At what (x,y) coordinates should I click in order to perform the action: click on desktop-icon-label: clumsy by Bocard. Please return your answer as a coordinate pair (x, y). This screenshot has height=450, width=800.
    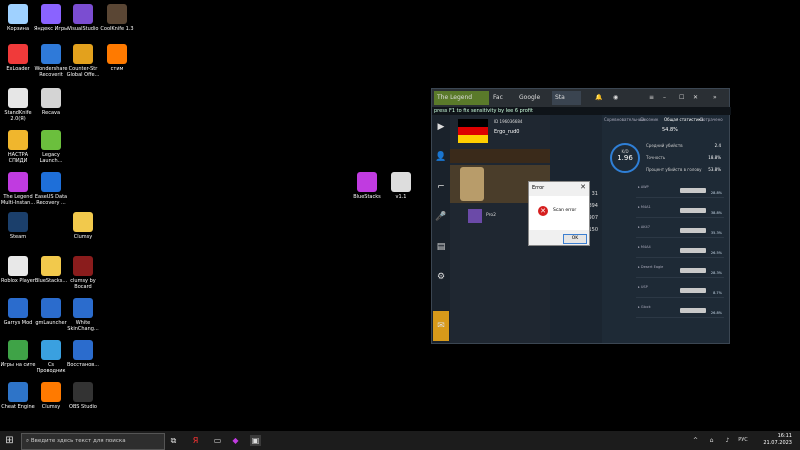
    Looking at the image, I should click on (83, 284).